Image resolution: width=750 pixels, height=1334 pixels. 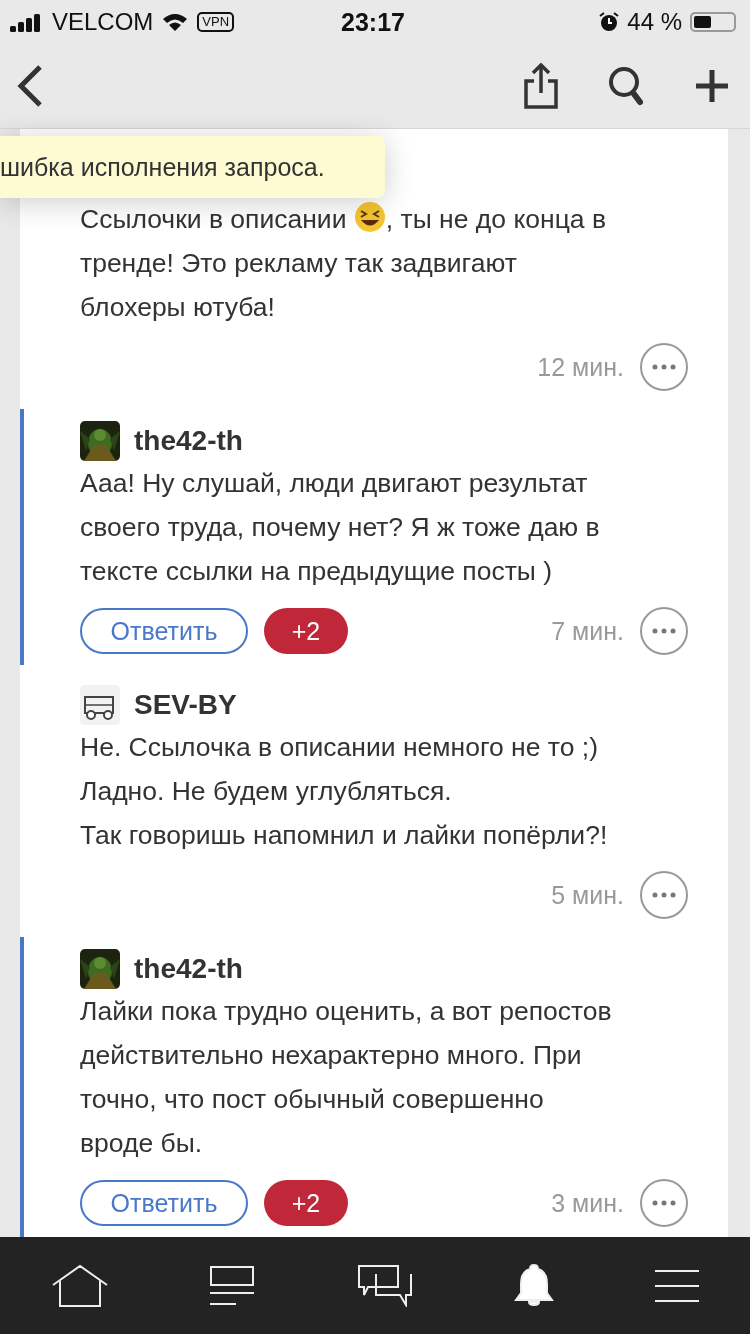 I want to click on back-icon, so click(x=30, y=86).